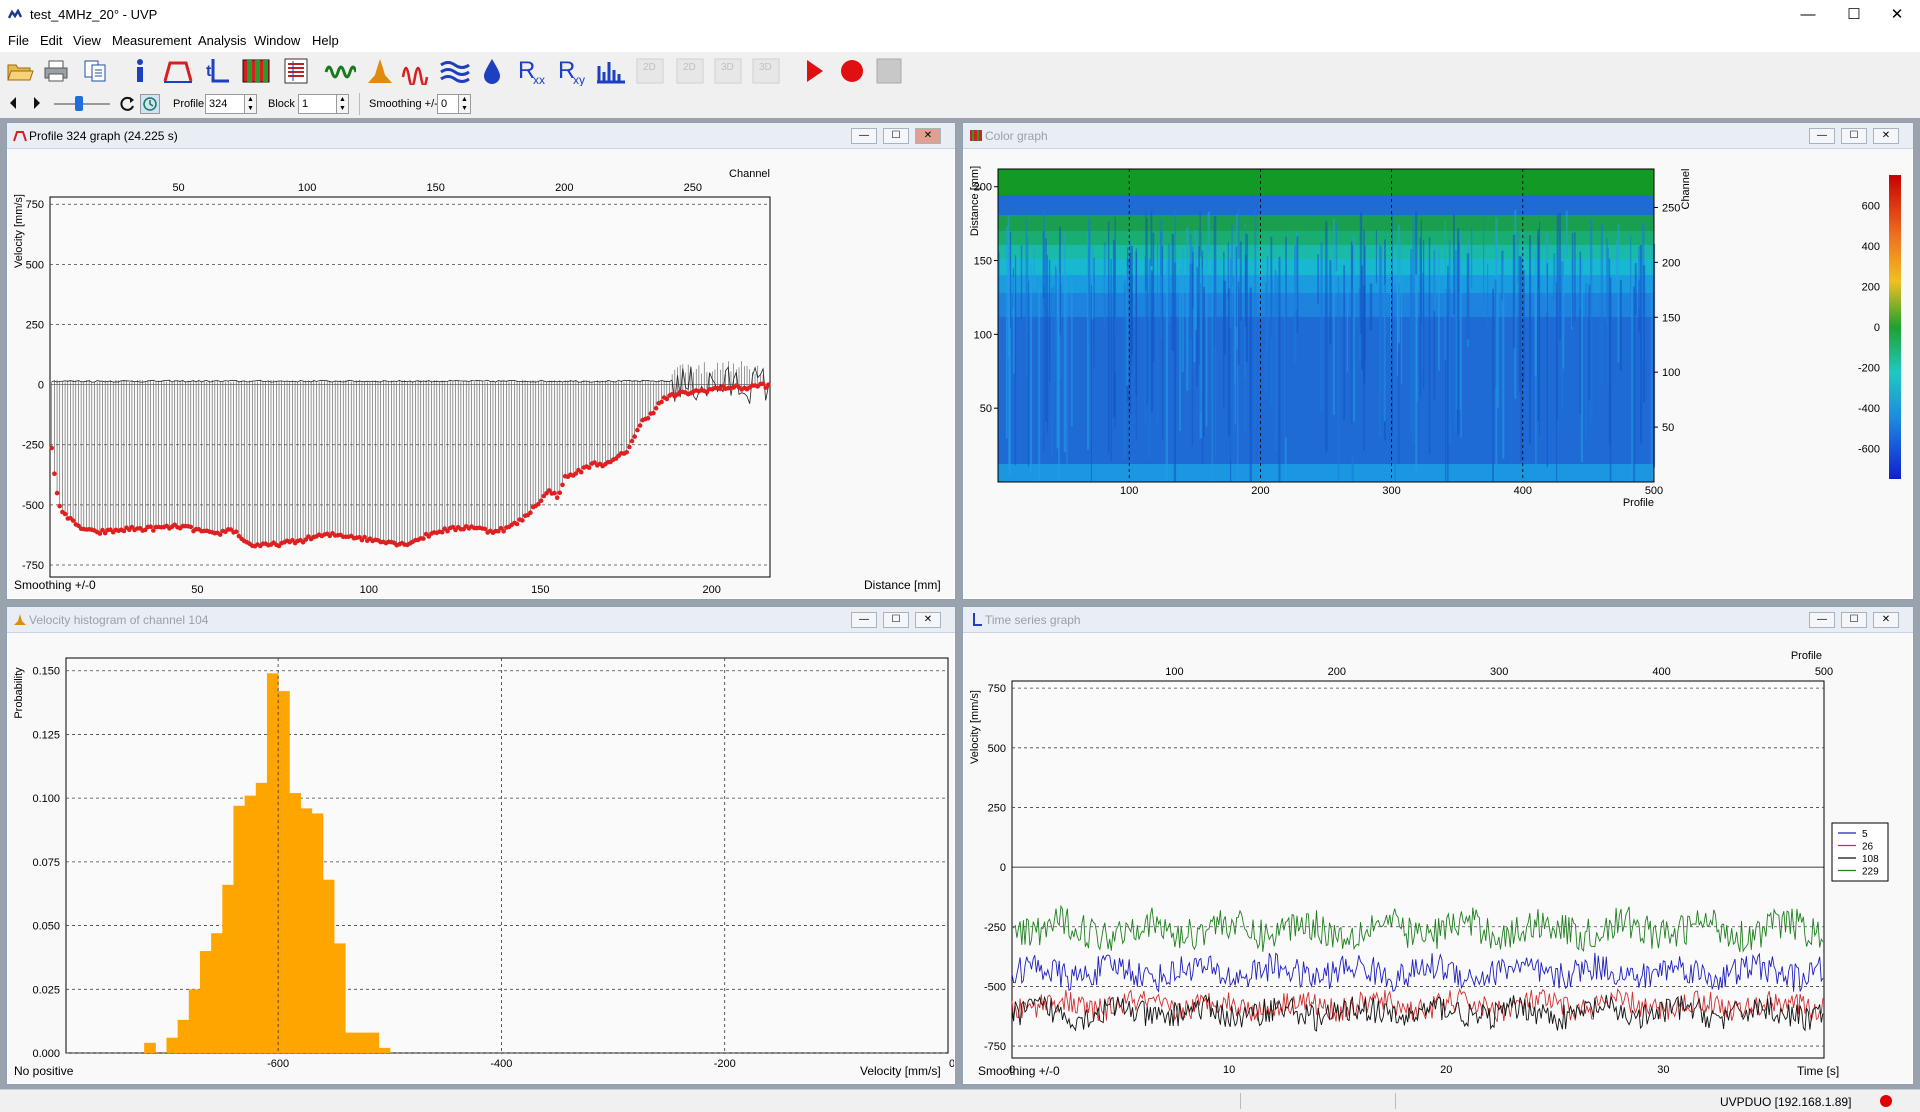 This screenshot has height=1112, width=1920. I want to click on 3d-label: 3D, so click(727, 67).